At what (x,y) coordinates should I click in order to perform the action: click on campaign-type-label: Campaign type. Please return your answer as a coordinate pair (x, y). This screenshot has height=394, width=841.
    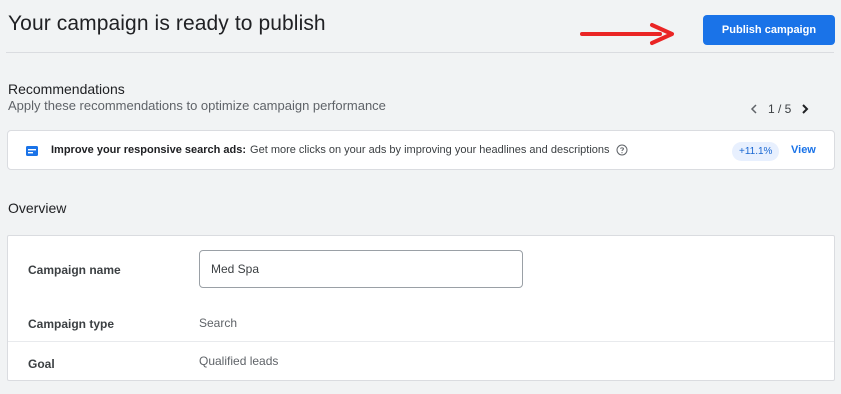
    Looking at the image, I should click on (71, 324).